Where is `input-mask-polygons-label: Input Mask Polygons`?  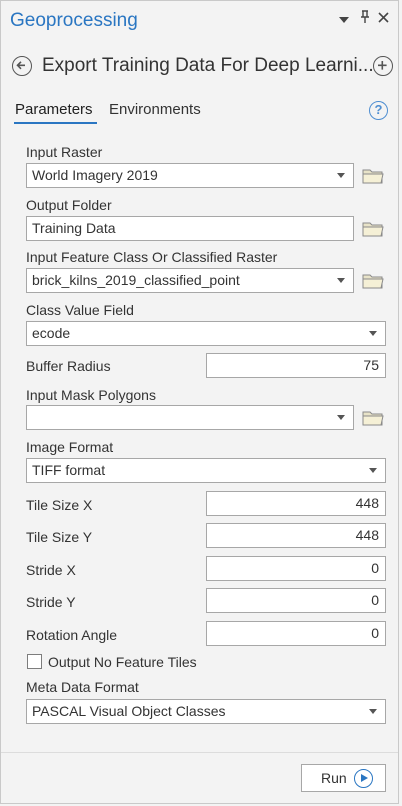 input-mask-polygons-label: Input Mask Polygons is located at coordinates (91, 395).